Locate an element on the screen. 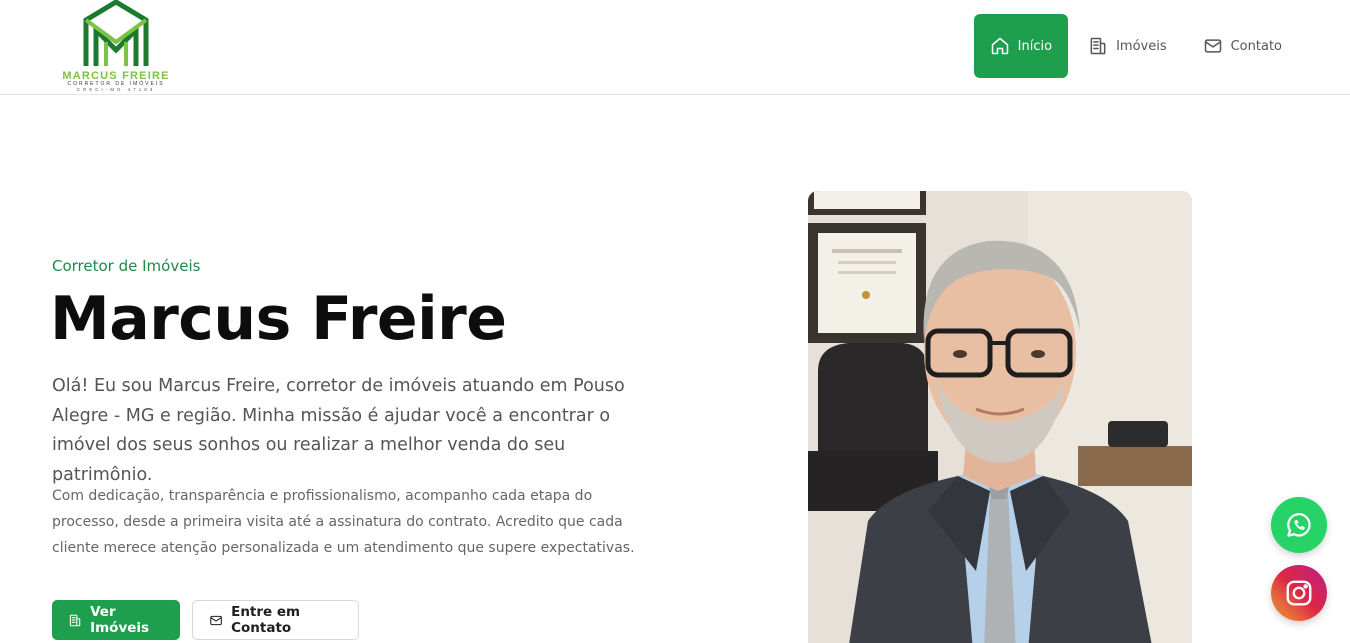  whatsapp-icon is located at coordinates (1299, 525).